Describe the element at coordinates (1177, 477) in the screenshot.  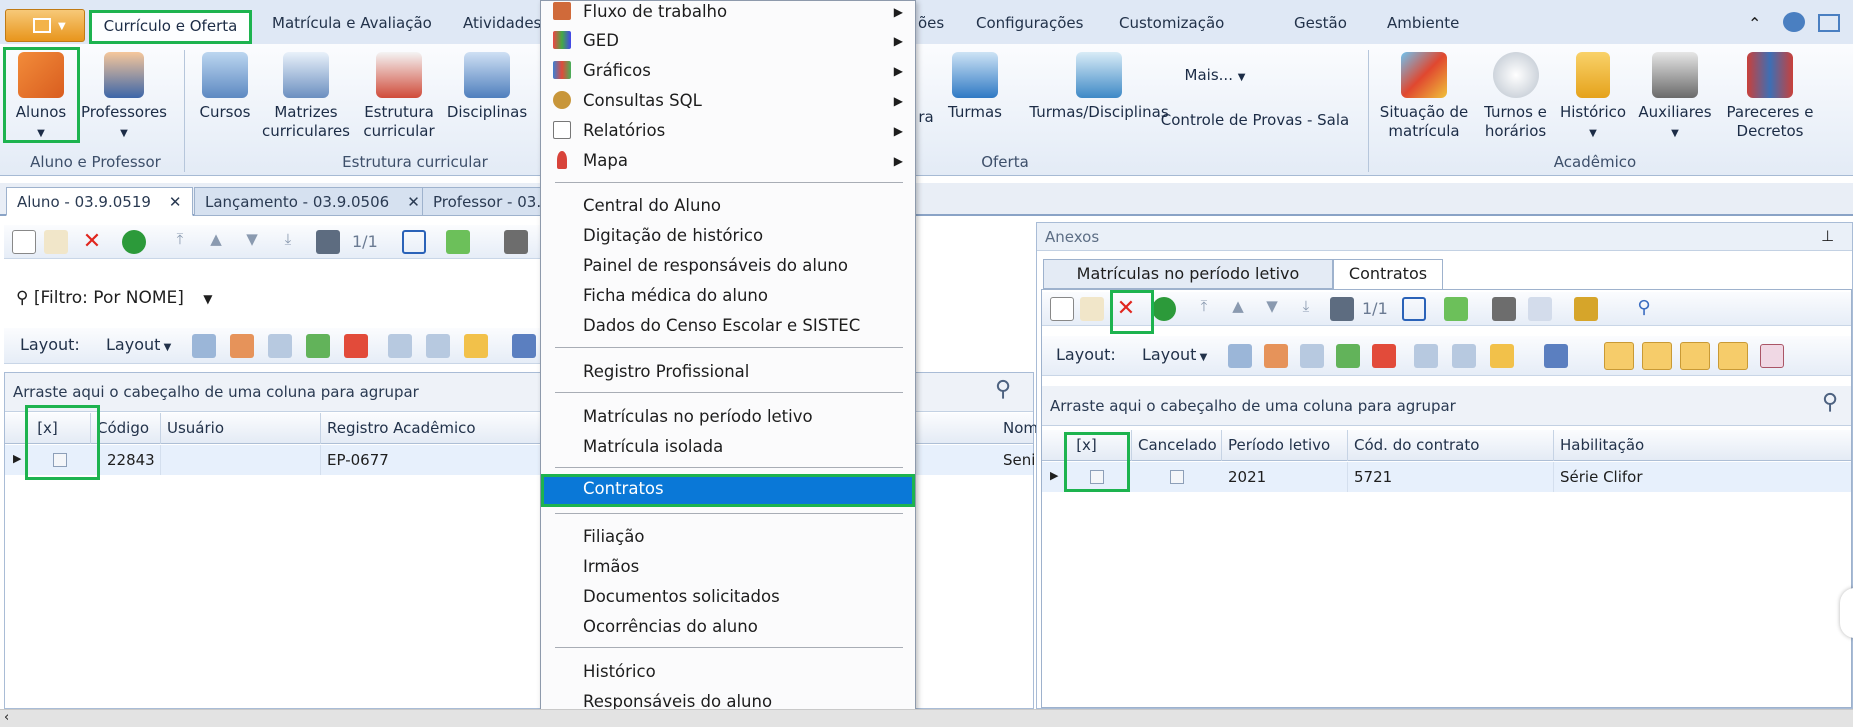
I see `cancelado-checkbox` at that location.